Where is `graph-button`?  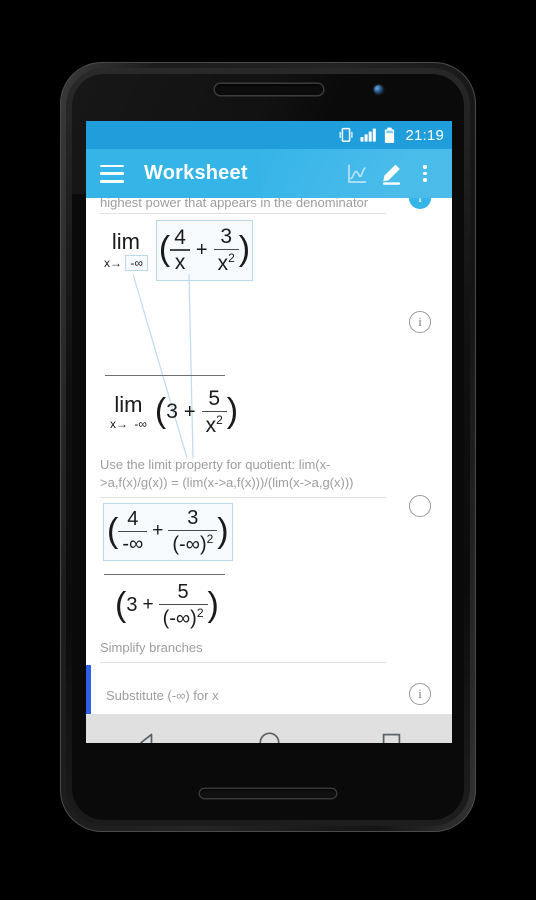 graph-button is located at coordinates (357, 174).